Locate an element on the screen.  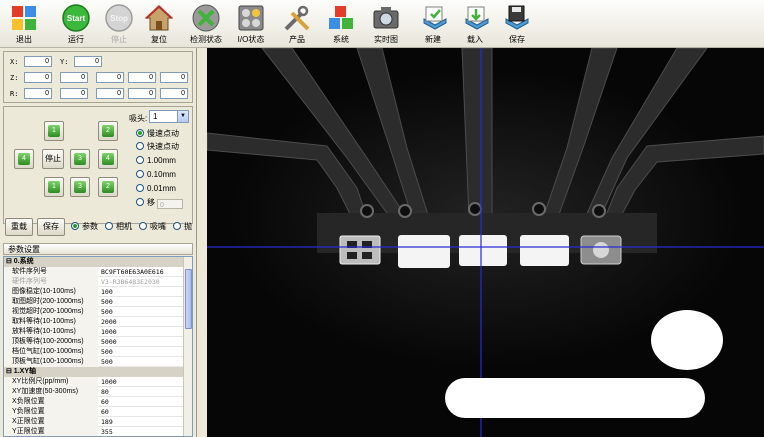
jog-up2-button: 2 is located at coordinates (108, 131).